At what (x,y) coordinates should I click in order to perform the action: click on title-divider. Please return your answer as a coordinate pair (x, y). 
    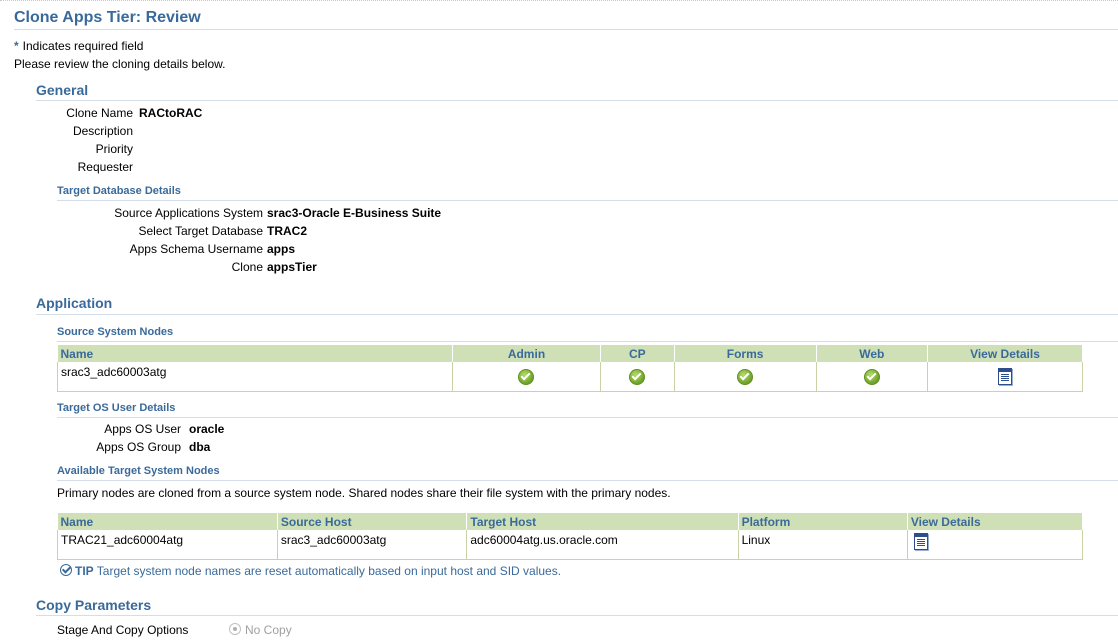
    Looking at the image, I should click on (566, 29).